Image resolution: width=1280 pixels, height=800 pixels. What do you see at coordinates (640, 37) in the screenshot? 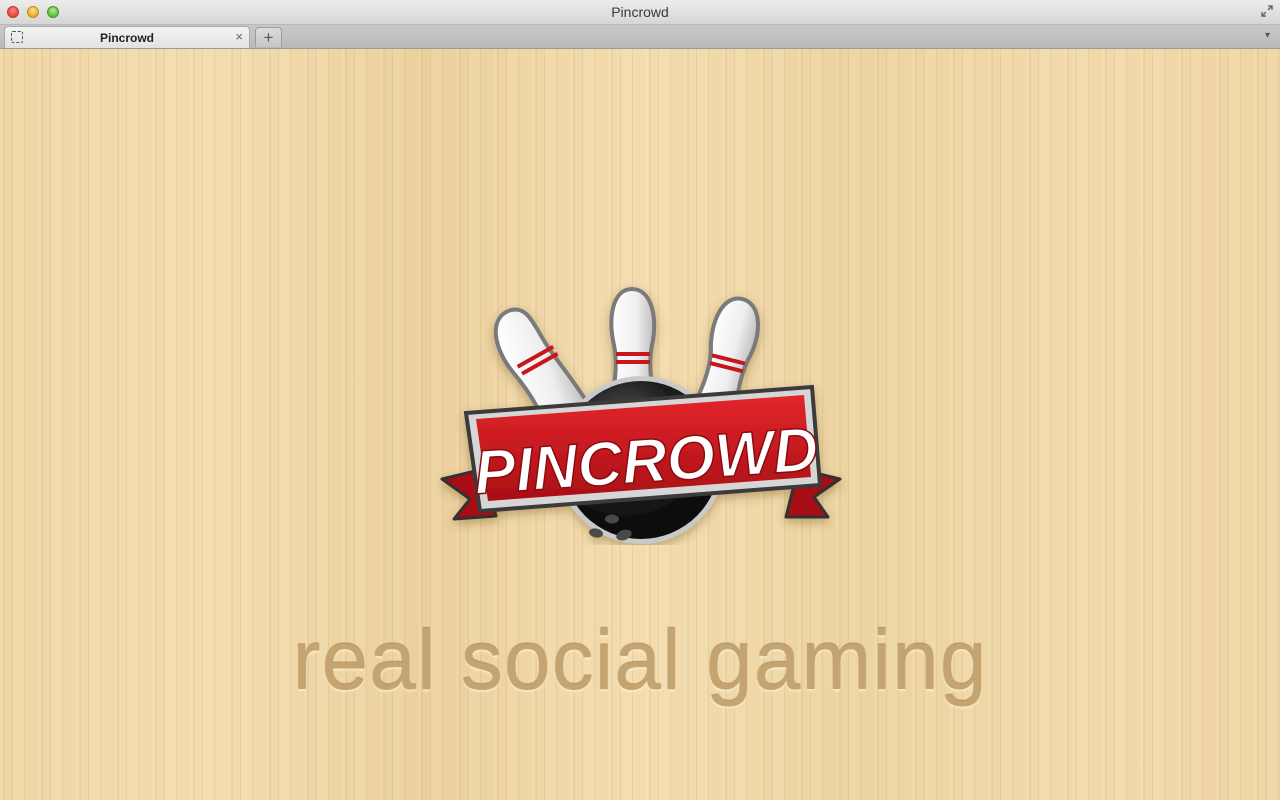
I see `tab-bar: Pincrowd × + ▾` at bounding box center [640, 37].